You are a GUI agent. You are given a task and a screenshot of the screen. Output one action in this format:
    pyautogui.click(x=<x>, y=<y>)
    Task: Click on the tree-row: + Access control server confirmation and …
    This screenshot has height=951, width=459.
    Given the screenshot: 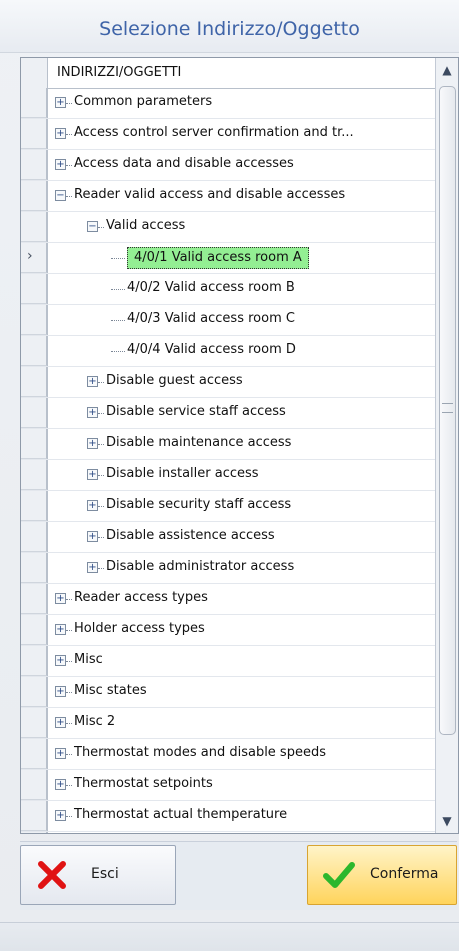 What is the action you would take?
    pyautogui.click(x=228, y=134)
    